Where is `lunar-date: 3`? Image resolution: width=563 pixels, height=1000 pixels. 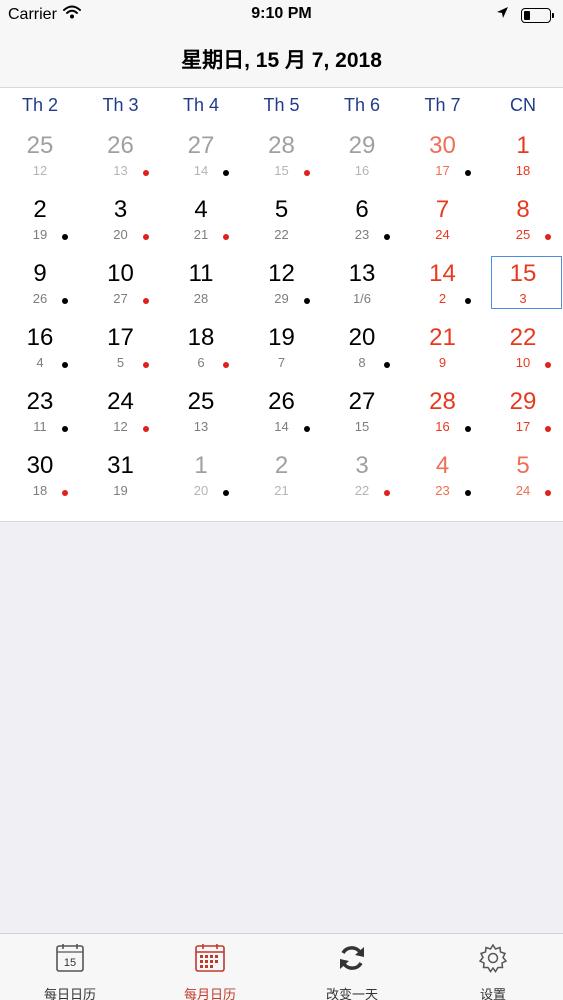
lunar-date: 3 is located at coordinates (523, 298).